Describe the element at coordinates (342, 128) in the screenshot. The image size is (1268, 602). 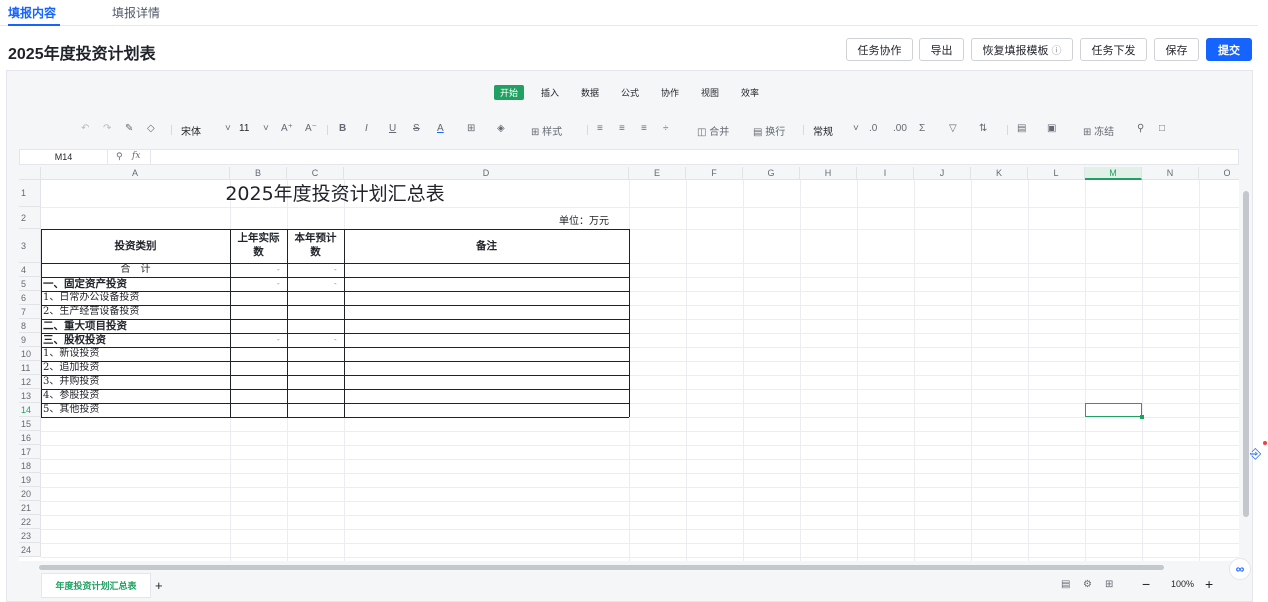
I see `bold-icon: B` at that location.